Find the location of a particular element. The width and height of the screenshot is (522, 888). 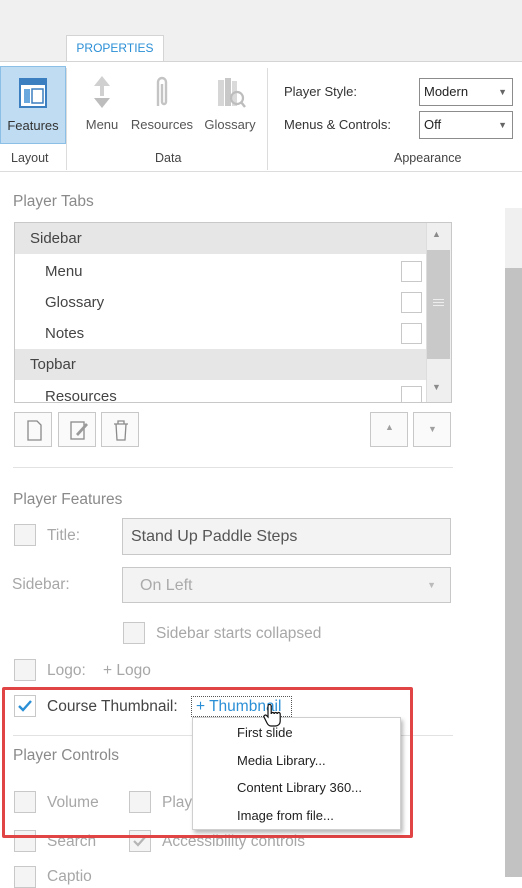

resources-label: Resources is located at coordinates (162, 124).